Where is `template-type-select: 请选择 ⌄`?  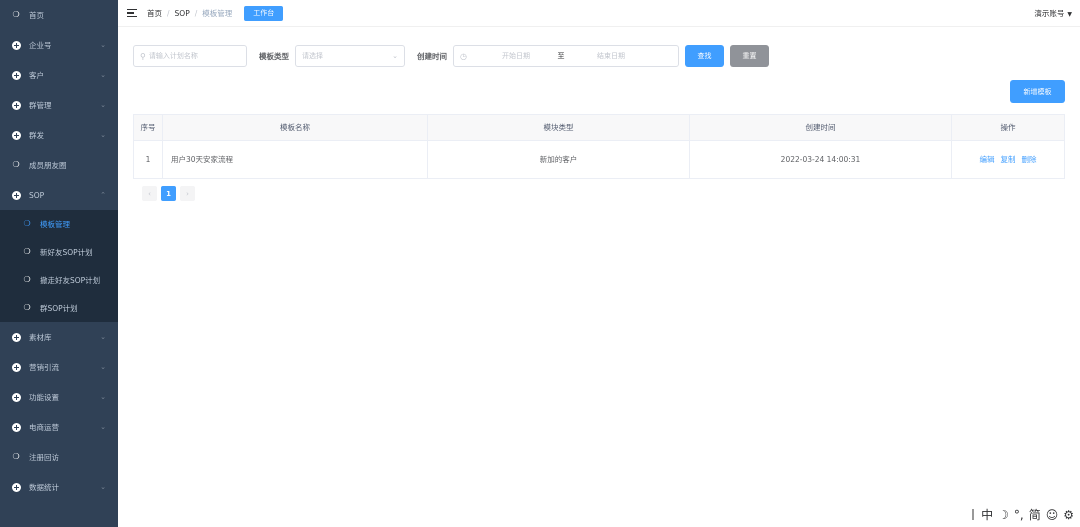
template-type-select: 请选择 ⌄ is located at coordinates (350, 56).